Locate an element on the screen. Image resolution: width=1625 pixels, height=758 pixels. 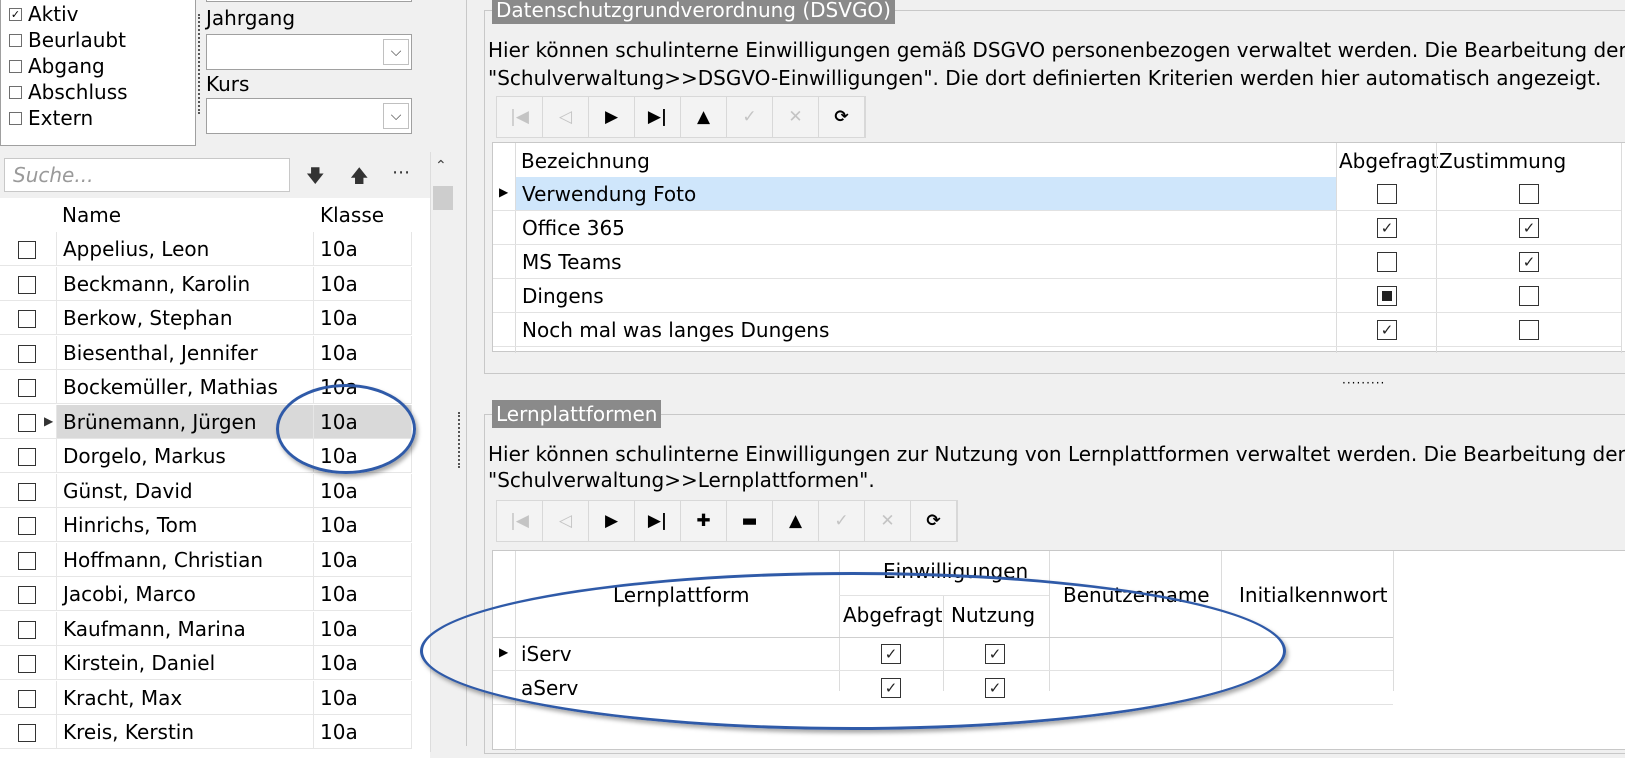
scroll-up-icon: ⌃ is located at coordinates (441, 166).